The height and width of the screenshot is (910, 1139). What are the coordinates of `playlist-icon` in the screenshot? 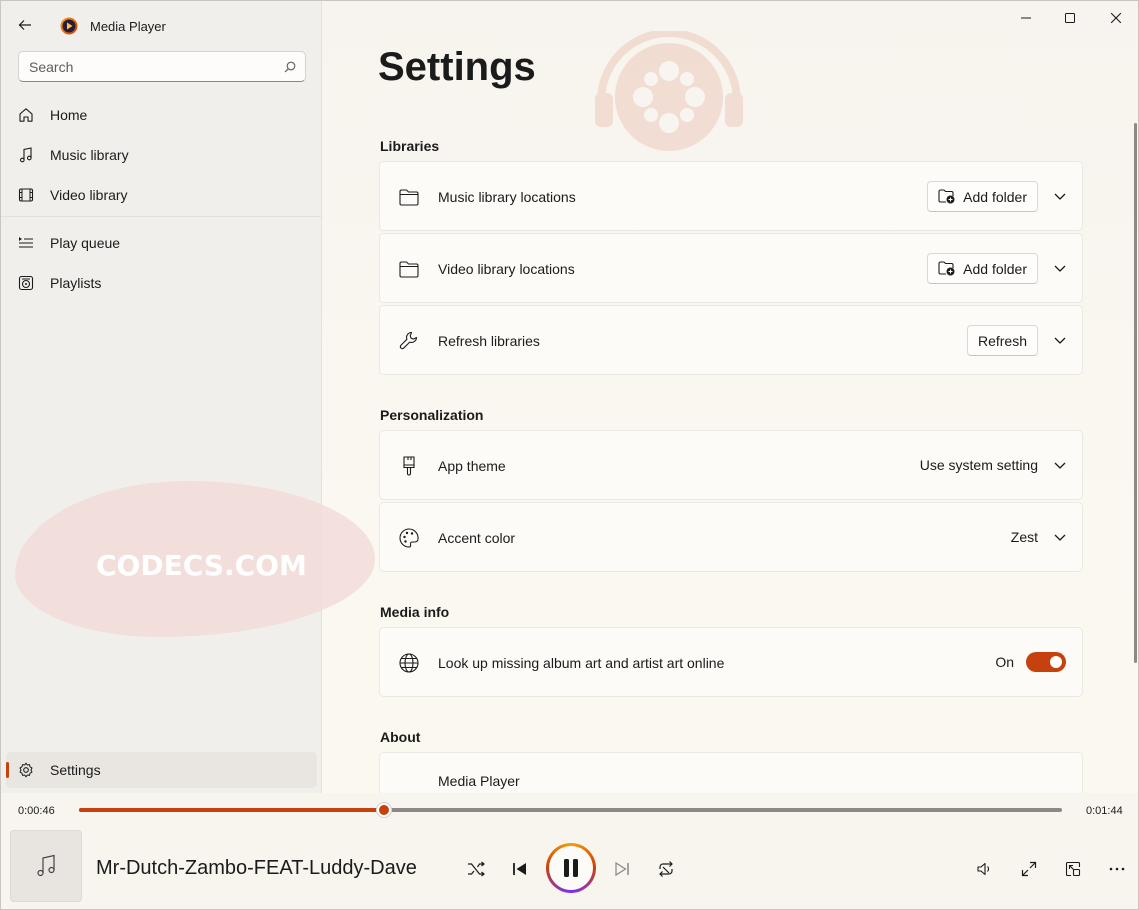 It's located at (26, 283).